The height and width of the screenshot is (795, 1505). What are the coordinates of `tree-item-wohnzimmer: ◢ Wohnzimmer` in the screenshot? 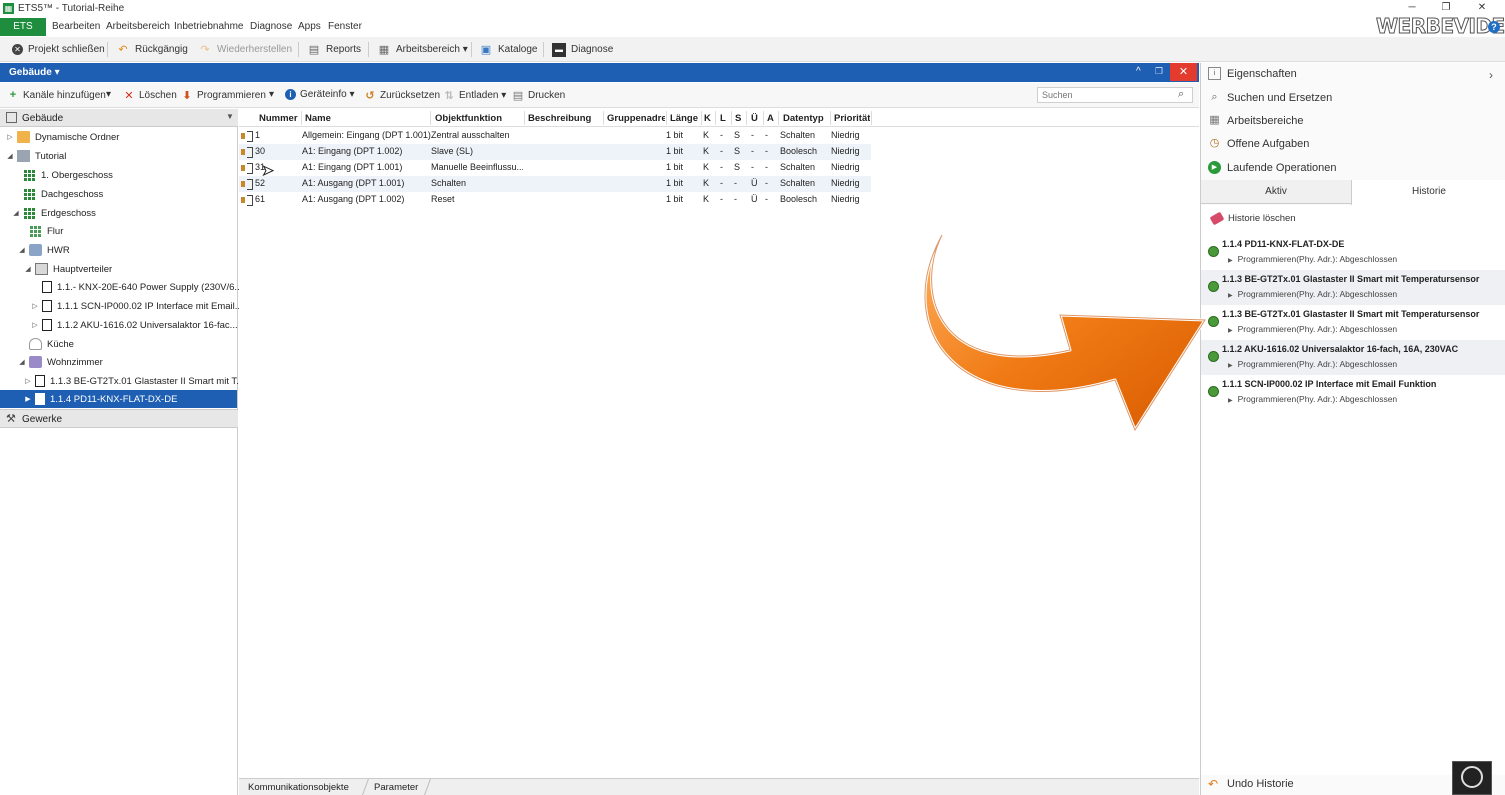 It's located at (60, 362).